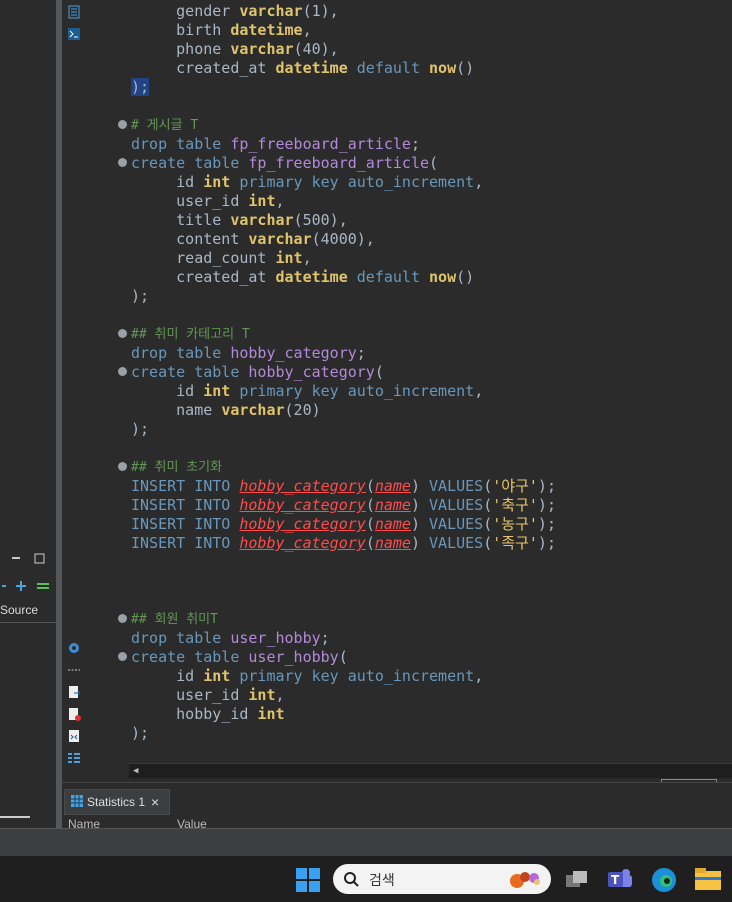  I want to click on link-icons, so click(28, 586).